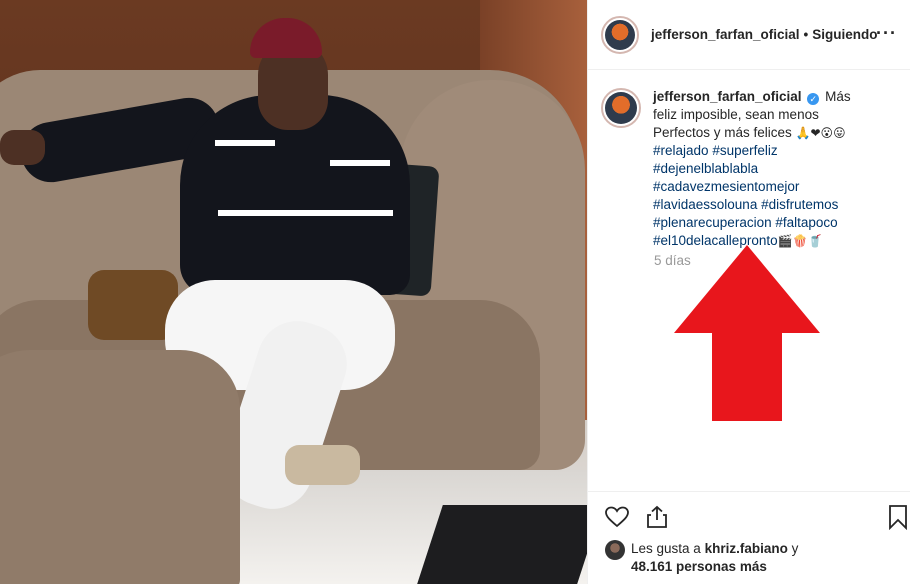  Describe the element at coordinates (502, 544) in the screenshot. I see `photo-rug` at that location.